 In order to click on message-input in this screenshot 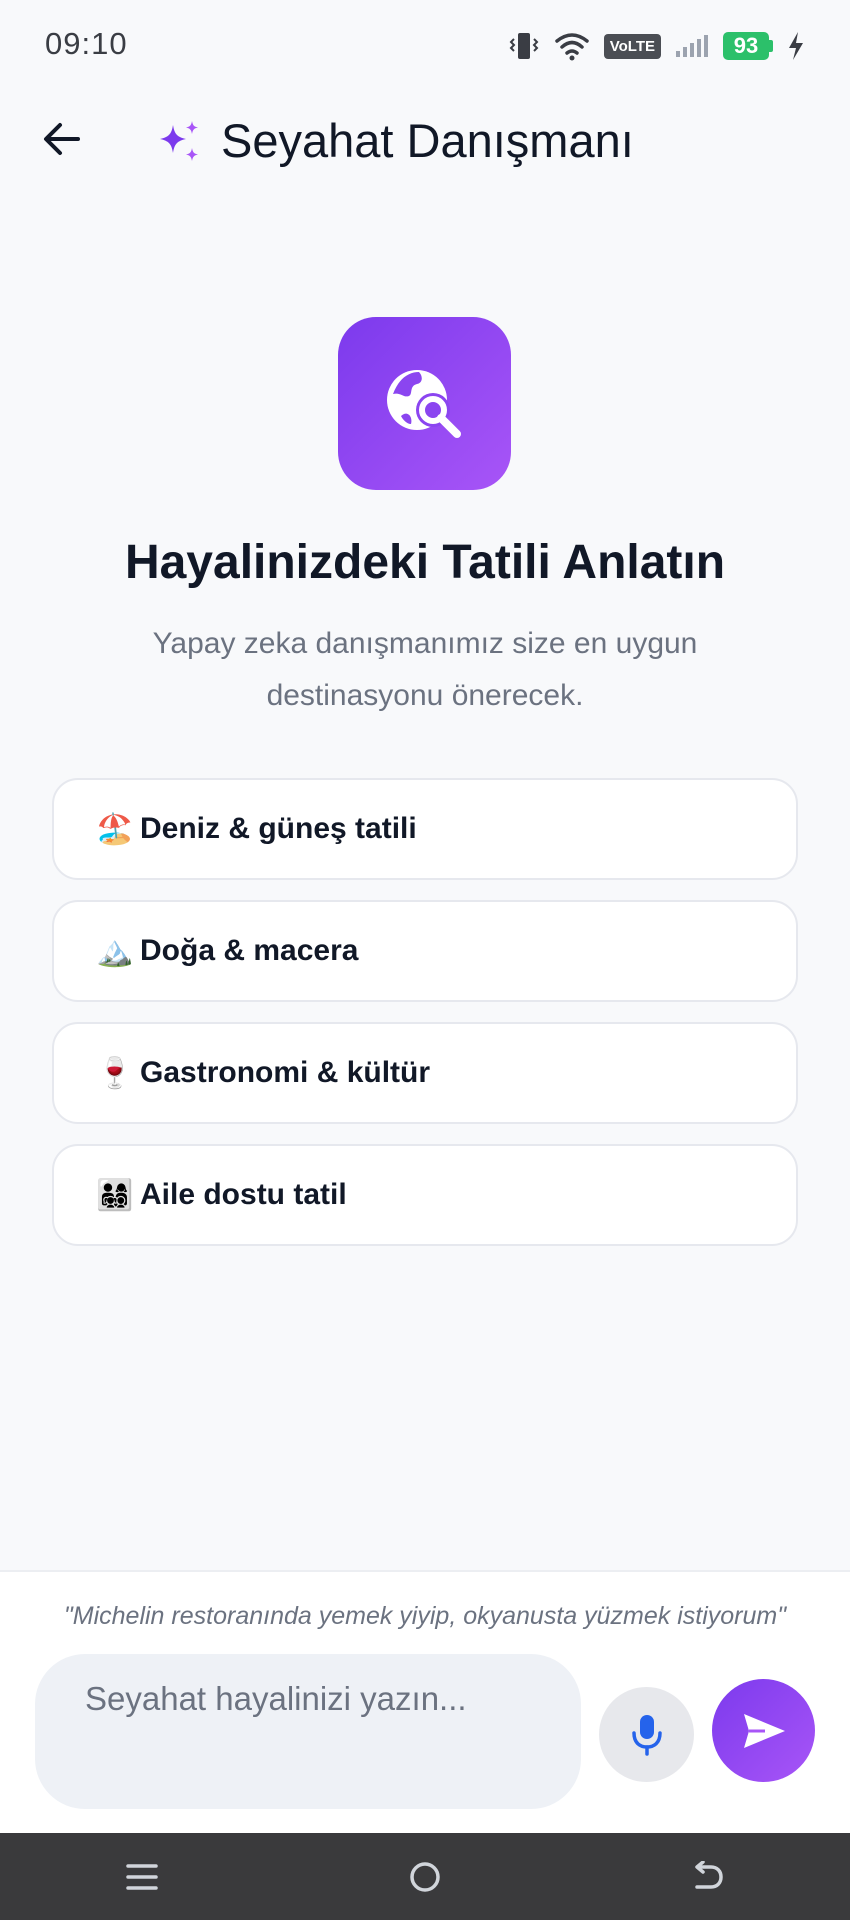, I will do `click(308, 1699)`.